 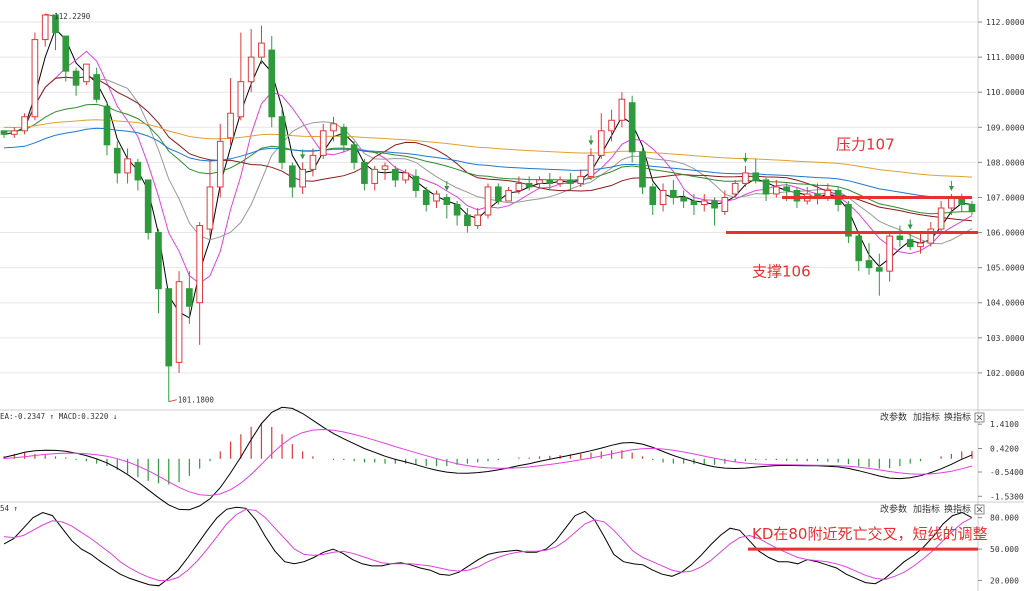 I want to click on macd-switch-indicator-button: 换指标, so click(x=957, y=417).